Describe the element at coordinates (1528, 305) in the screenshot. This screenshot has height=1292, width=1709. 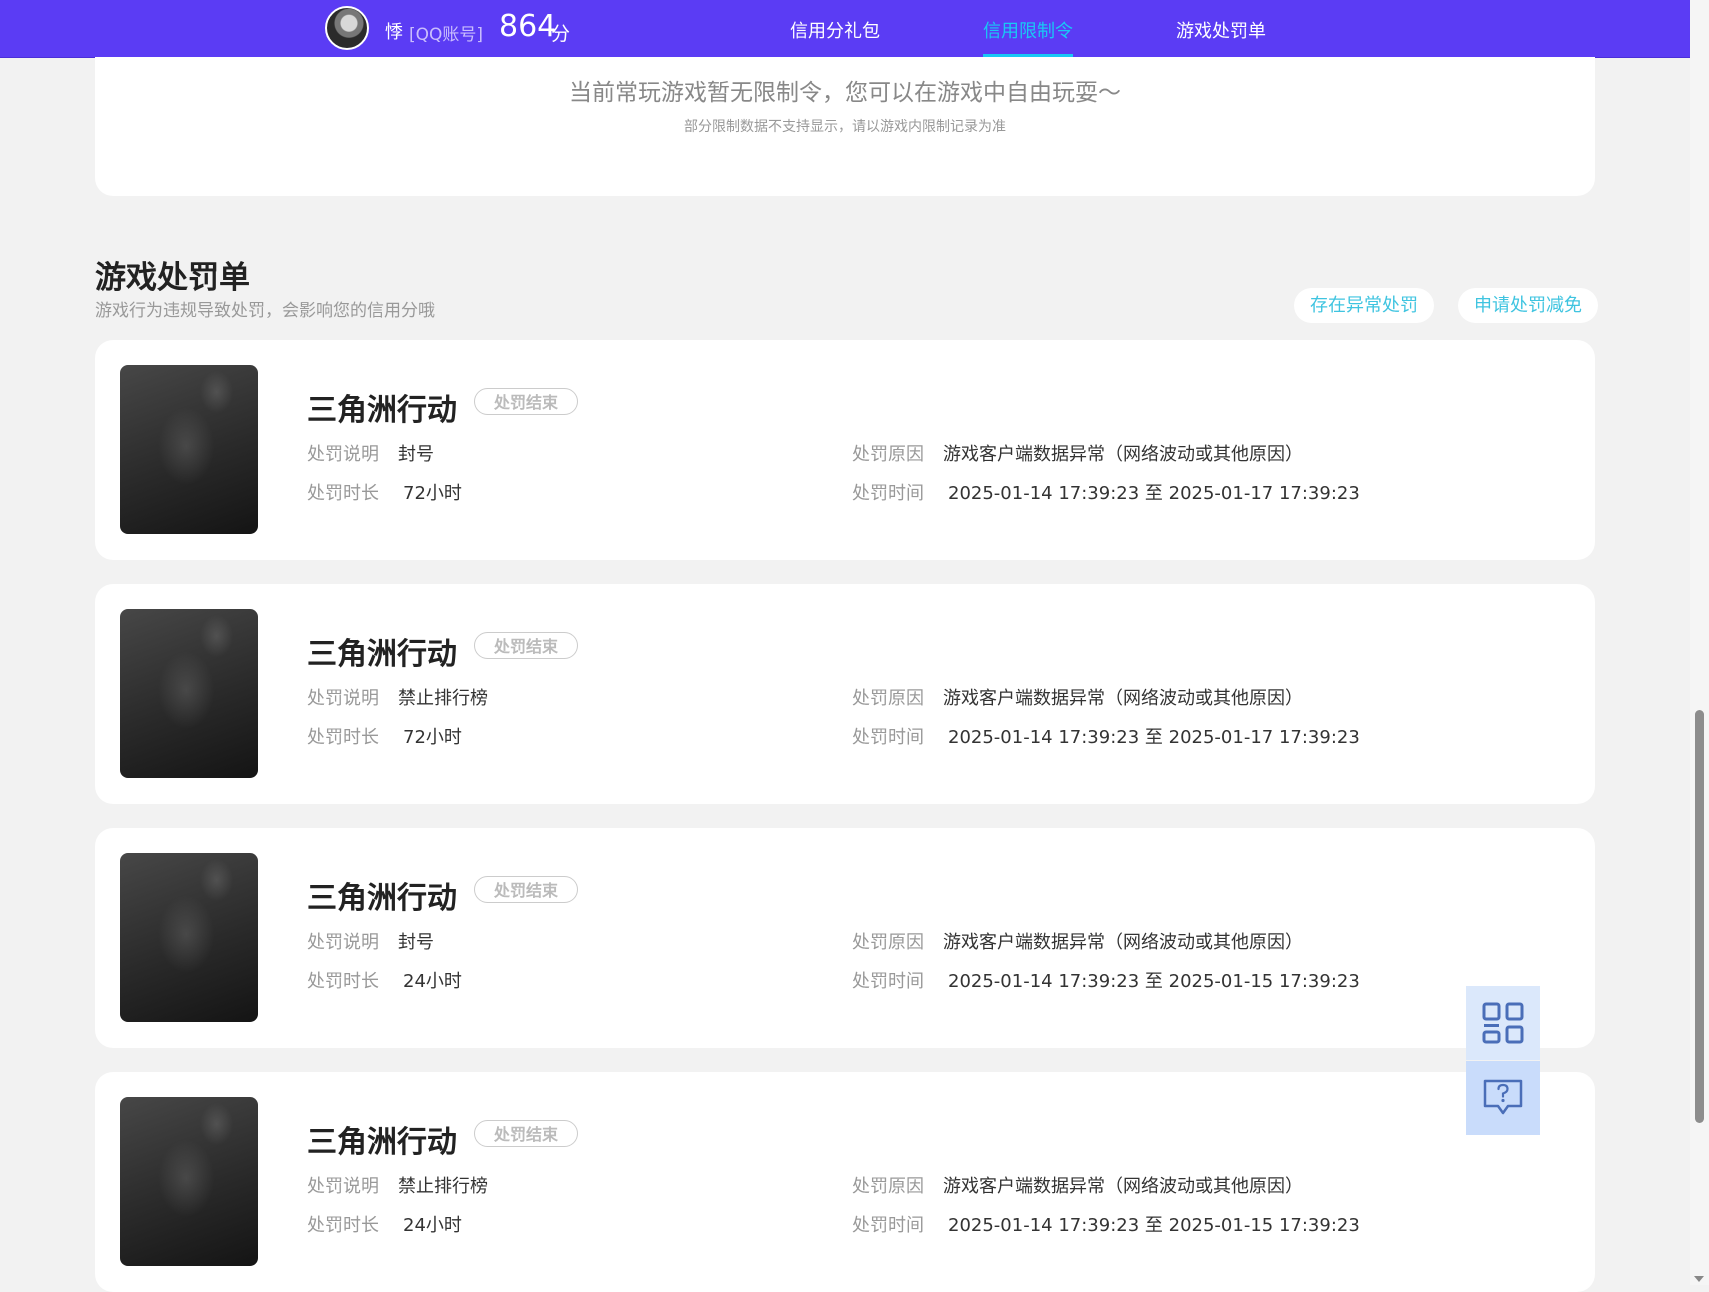
I see `apply-reduction-button: 申请处罚减免` at that location.